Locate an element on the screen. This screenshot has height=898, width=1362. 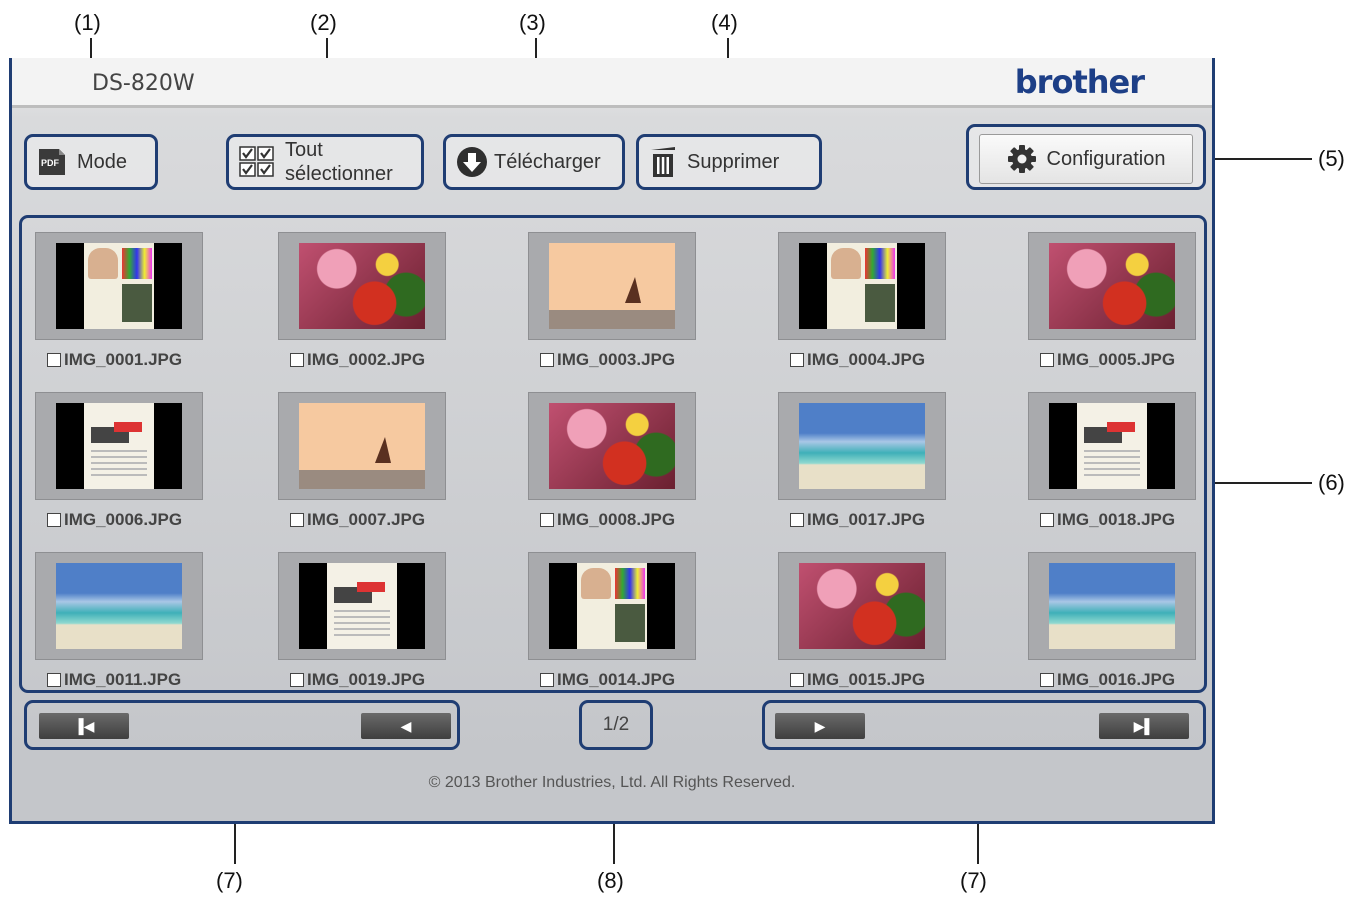
file-label: IMG_0016.JPG is located at coordinates (1107, 680).